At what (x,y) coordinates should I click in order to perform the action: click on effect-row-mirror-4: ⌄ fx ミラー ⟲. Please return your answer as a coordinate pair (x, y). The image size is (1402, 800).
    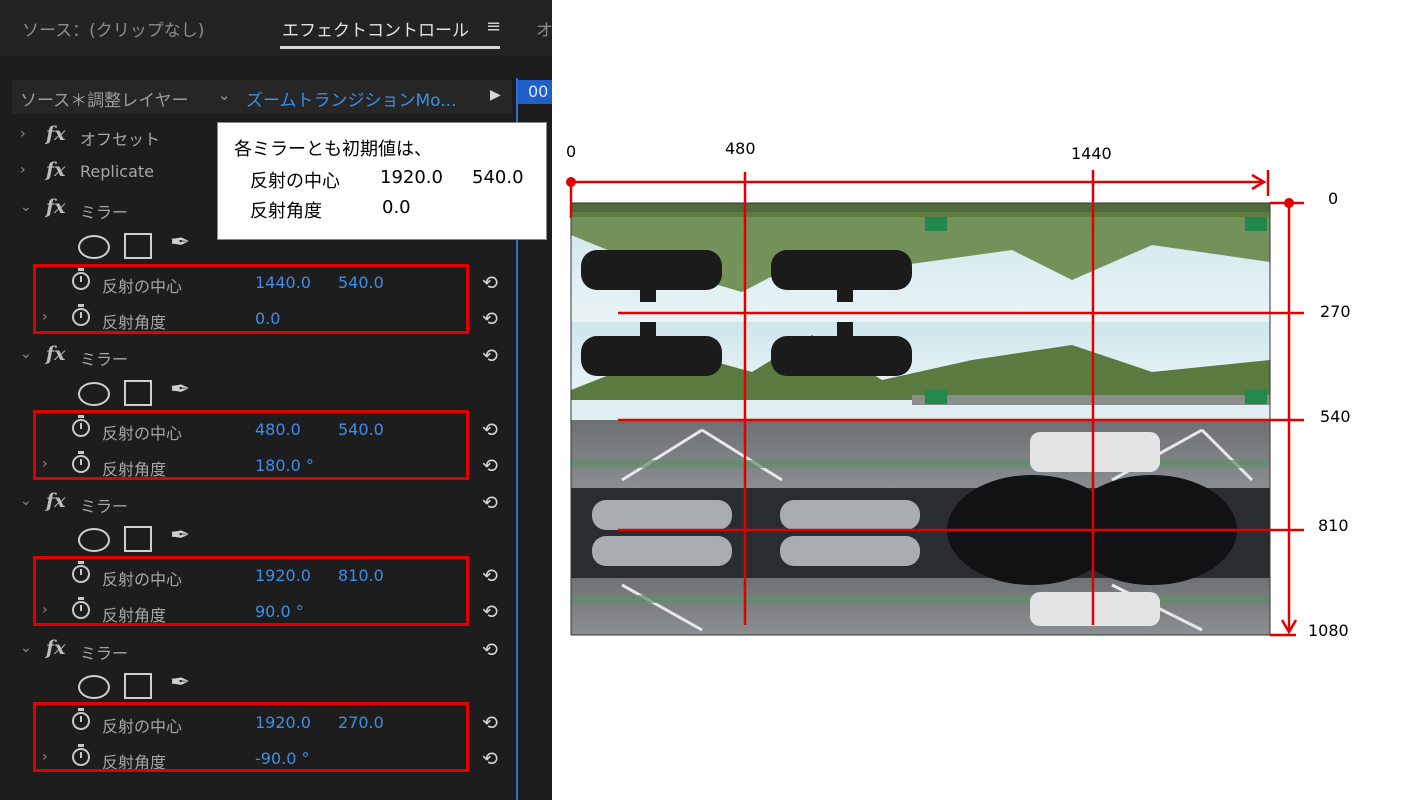
    Looking at the image, I should click on (255, 651).